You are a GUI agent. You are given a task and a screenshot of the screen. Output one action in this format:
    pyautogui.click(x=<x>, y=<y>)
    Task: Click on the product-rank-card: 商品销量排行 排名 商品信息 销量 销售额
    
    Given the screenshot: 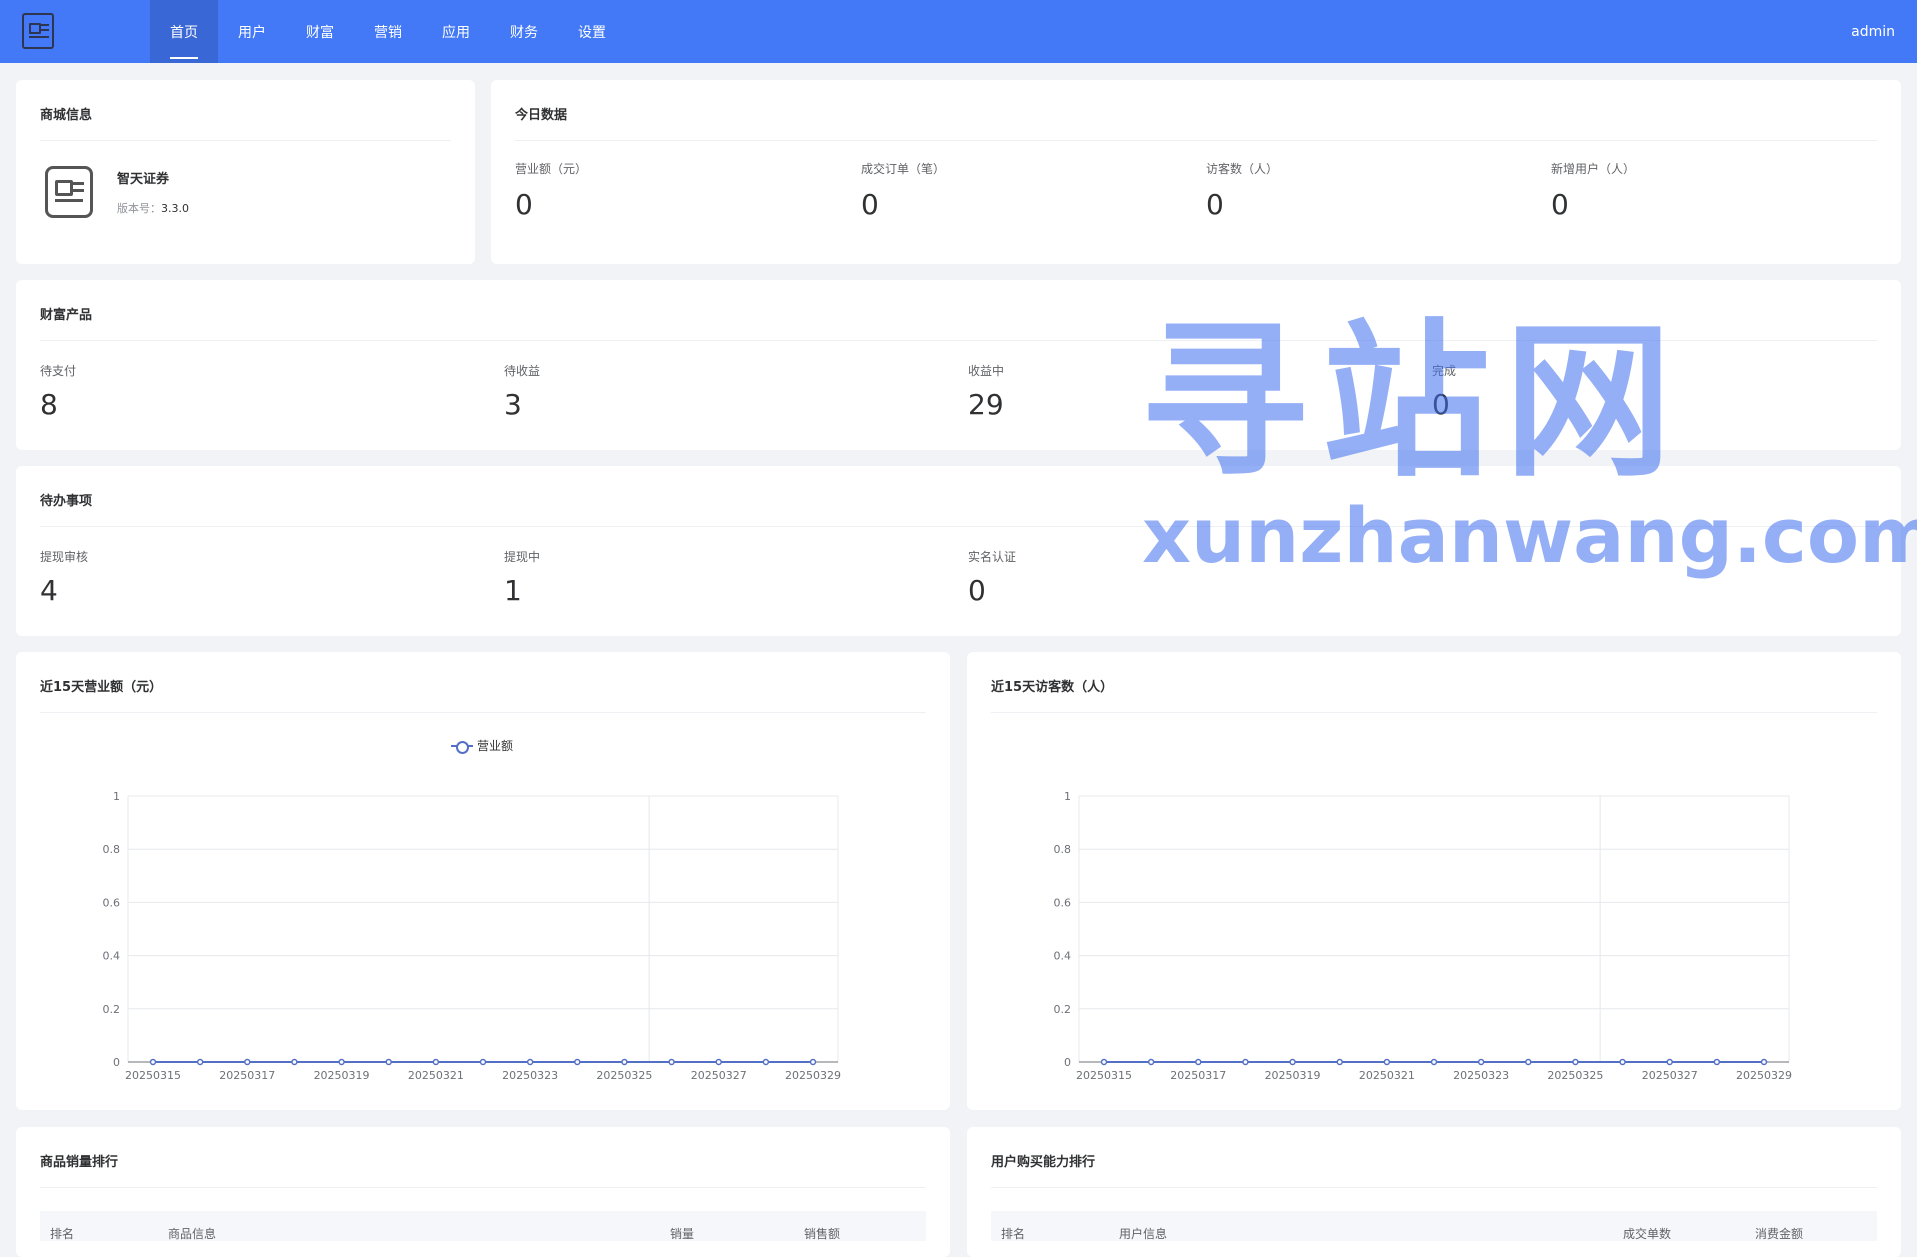 What is the action you would take?
    pyautogui.click(x=483, y=1192)
    